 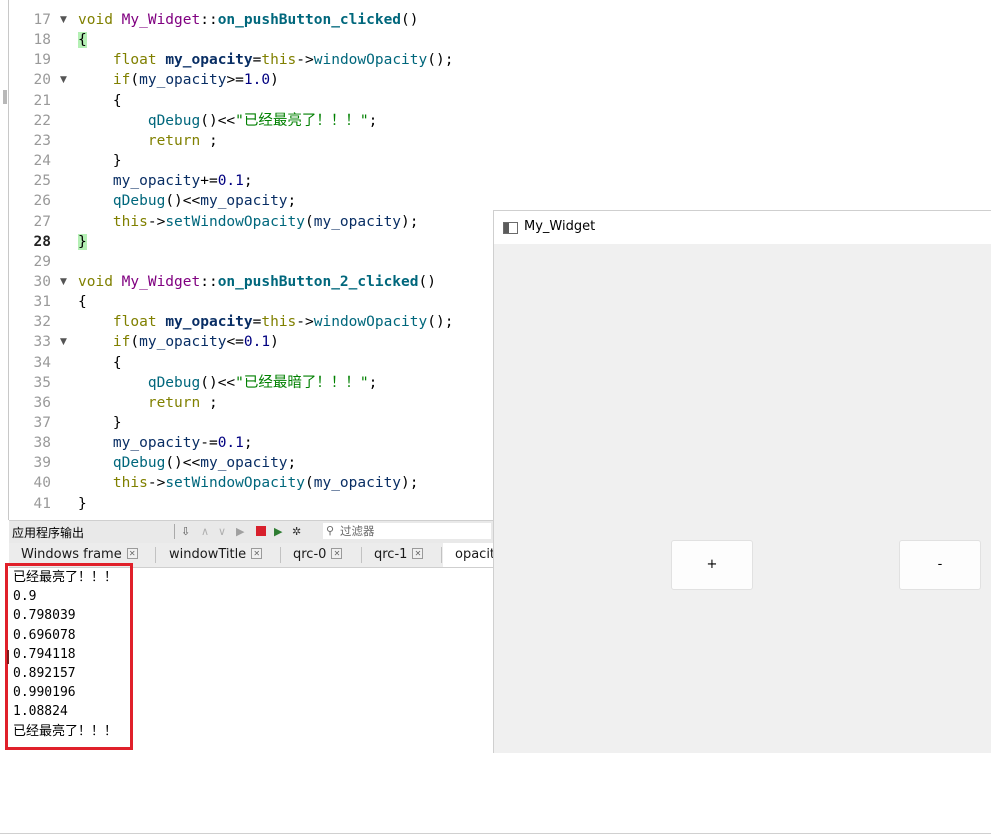 I want to click on scrollbar-marker, so click(x=5, y=97).